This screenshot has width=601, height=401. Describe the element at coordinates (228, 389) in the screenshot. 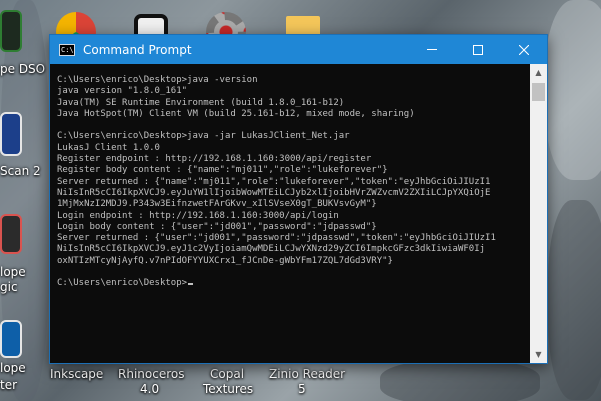

I see `desktop-icon-label: Textures` at that location.